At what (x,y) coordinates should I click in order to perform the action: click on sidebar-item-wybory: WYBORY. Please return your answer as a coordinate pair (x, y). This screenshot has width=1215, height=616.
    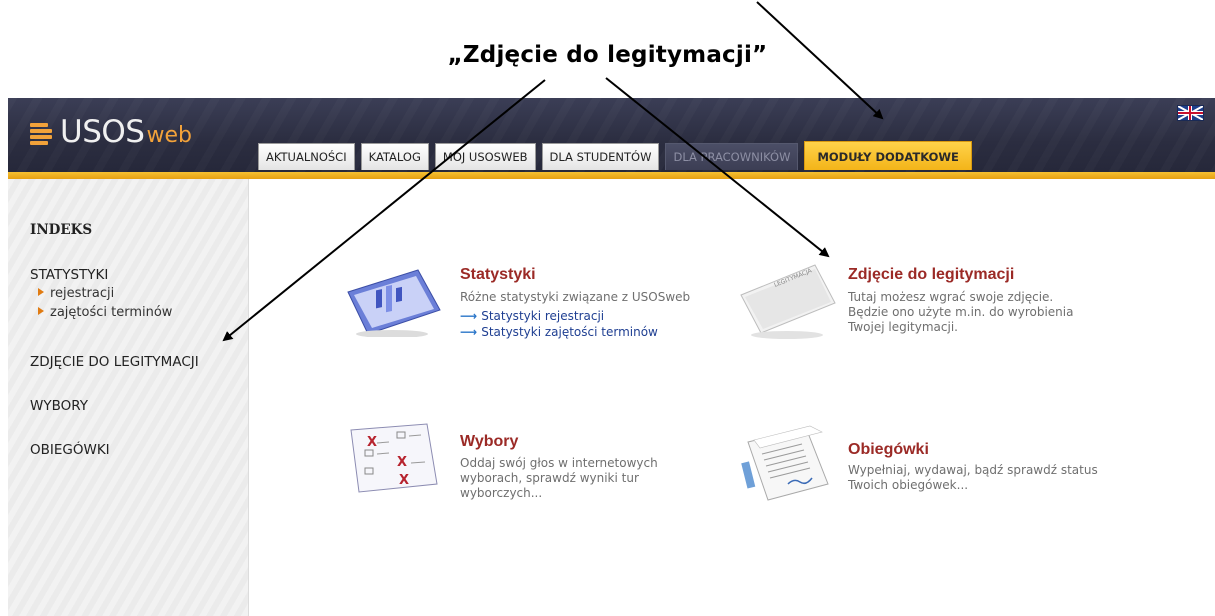
    Looking at the image, I should click on (59, 406).